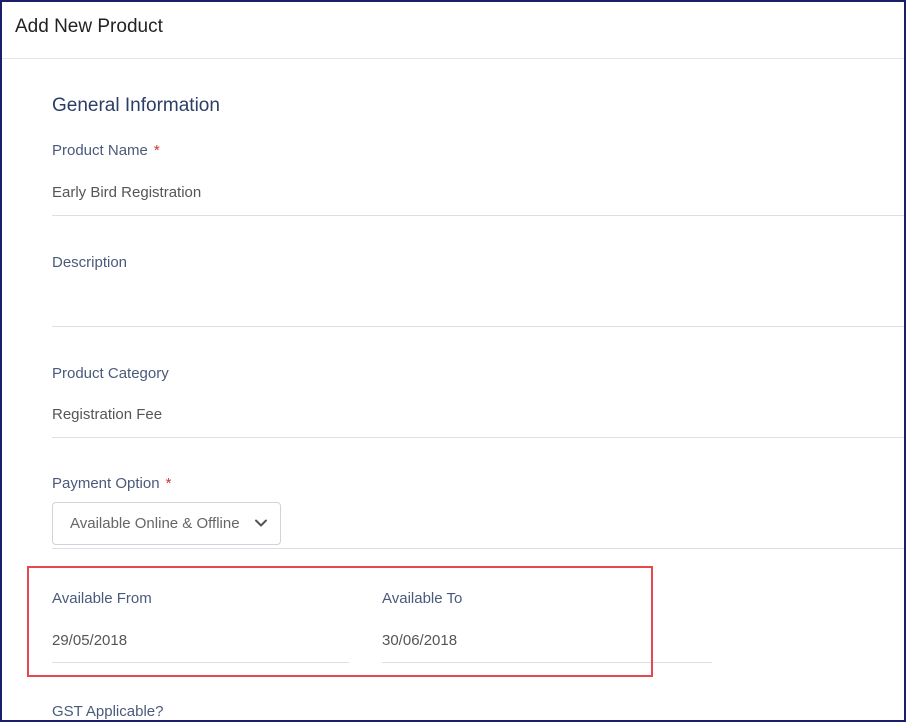 Image resolution: width=906 pixels, height=722 pixels. I want to click on page-title: Add New Product, so click(89, 26).